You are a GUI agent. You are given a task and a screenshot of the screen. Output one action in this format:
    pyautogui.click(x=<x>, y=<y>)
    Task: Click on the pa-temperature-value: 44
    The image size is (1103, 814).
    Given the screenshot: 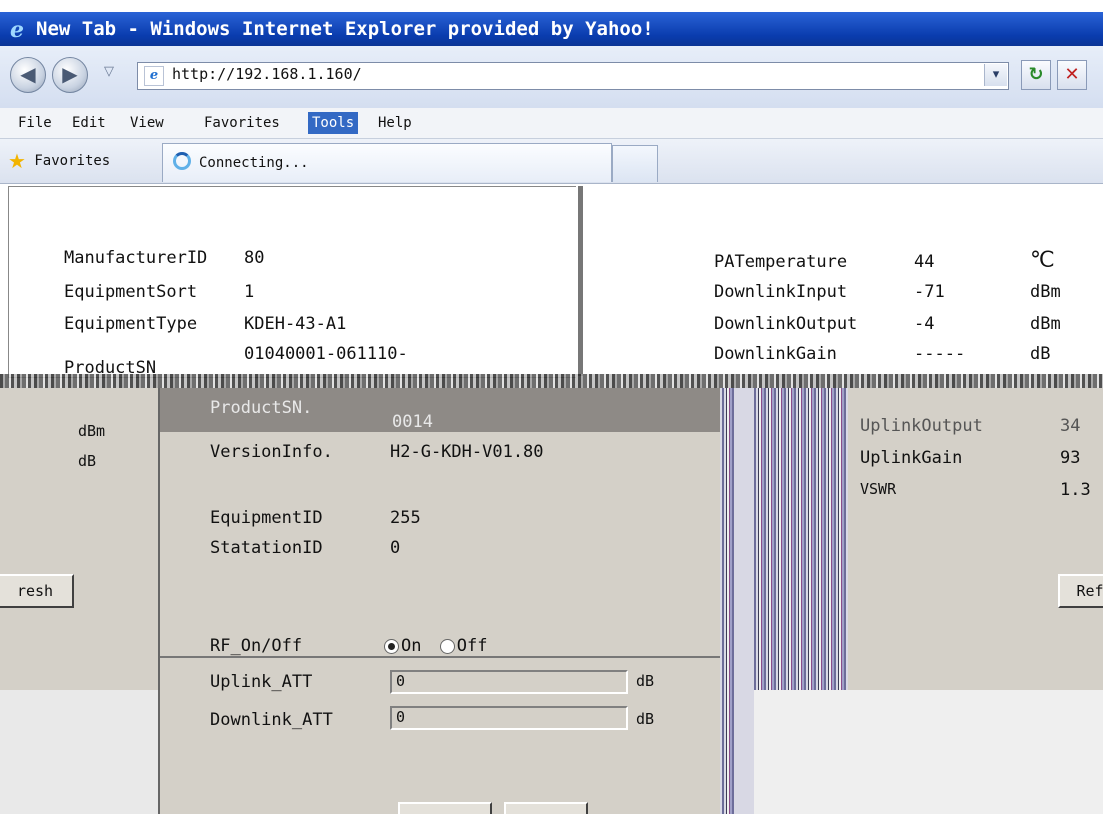 What is the action you would take?
    pyautogui.click(x=924, y=262)
    